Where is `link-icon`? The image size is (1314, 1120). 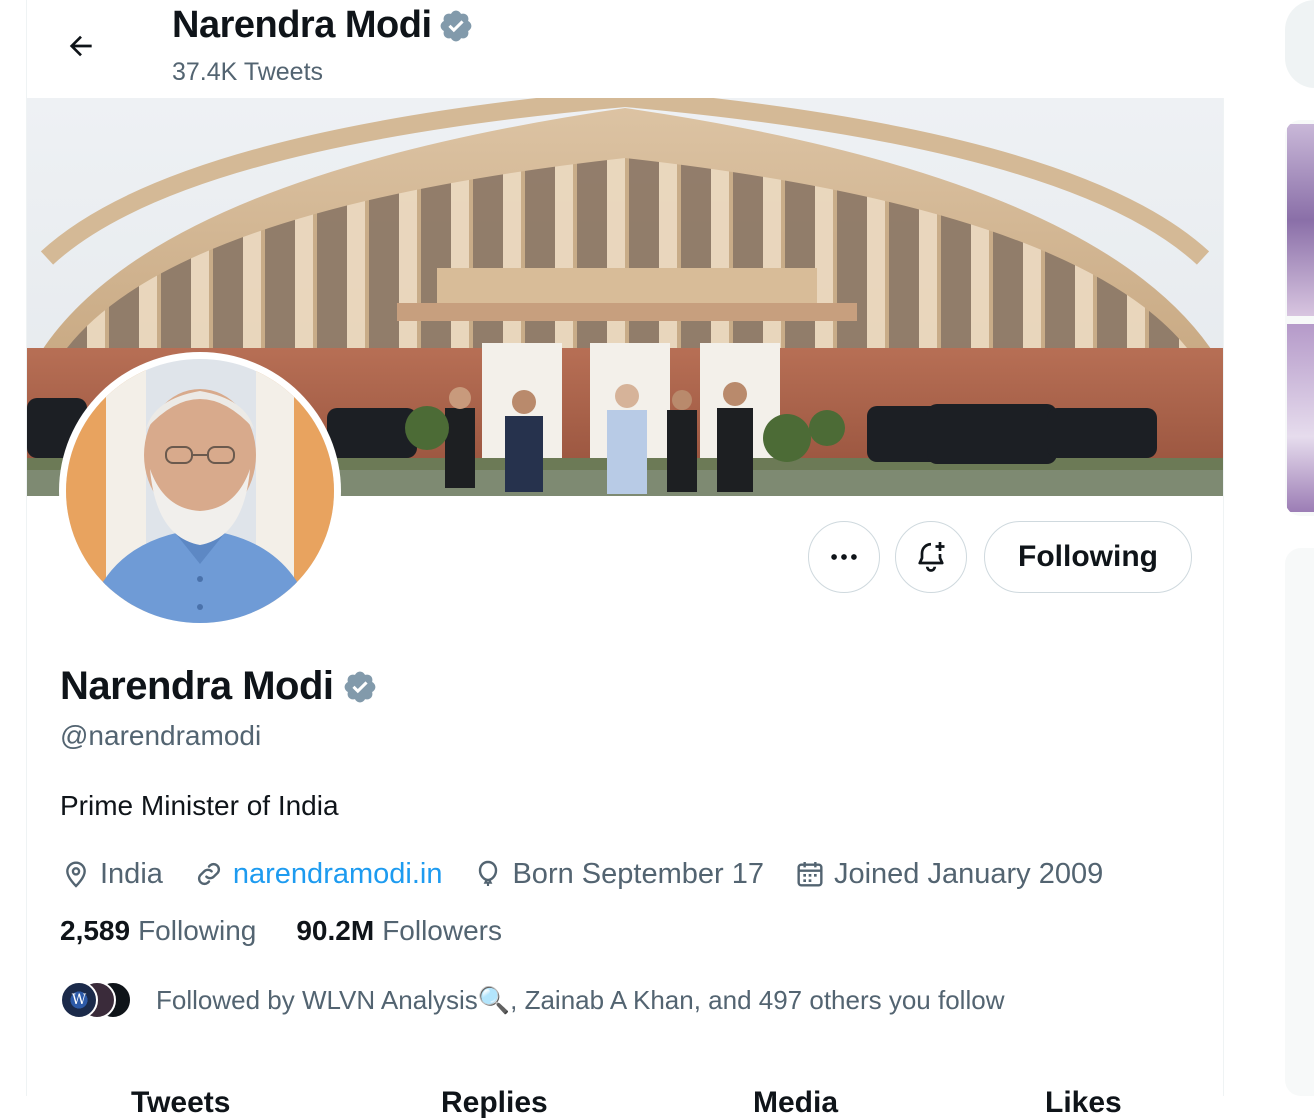 link-icon is located at coordinates (208, 874).